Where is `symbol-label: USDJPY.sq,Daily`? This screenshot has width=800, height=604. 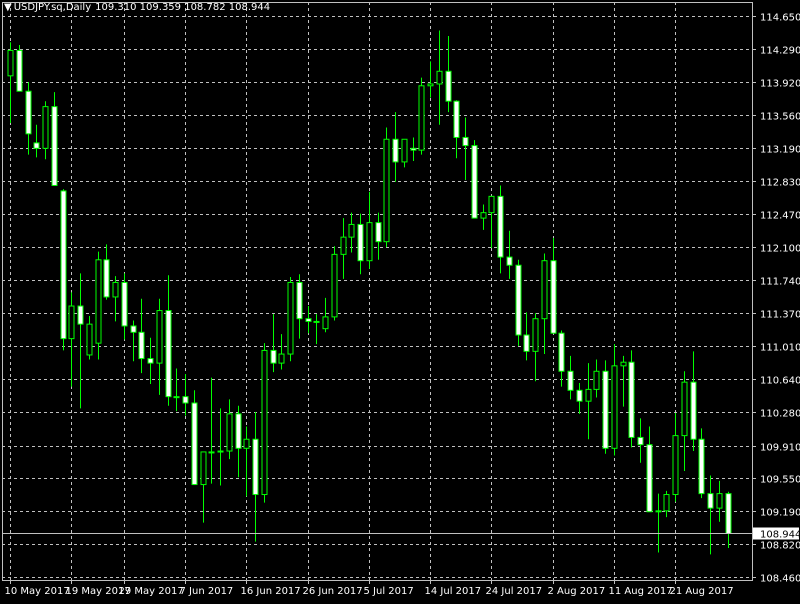 symbol-label: USDJPY.sq,Daily is located at coordinates (52, 7).